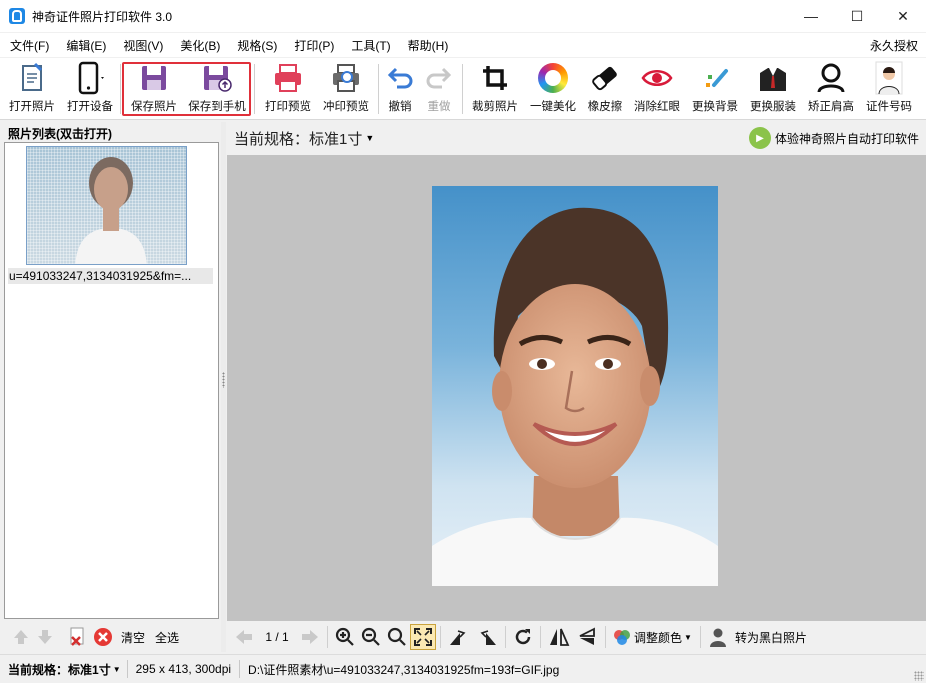 The height and width of the screenshot is (683, 926). I want to click on beautify-button: 一键美化, so click(553, 88).